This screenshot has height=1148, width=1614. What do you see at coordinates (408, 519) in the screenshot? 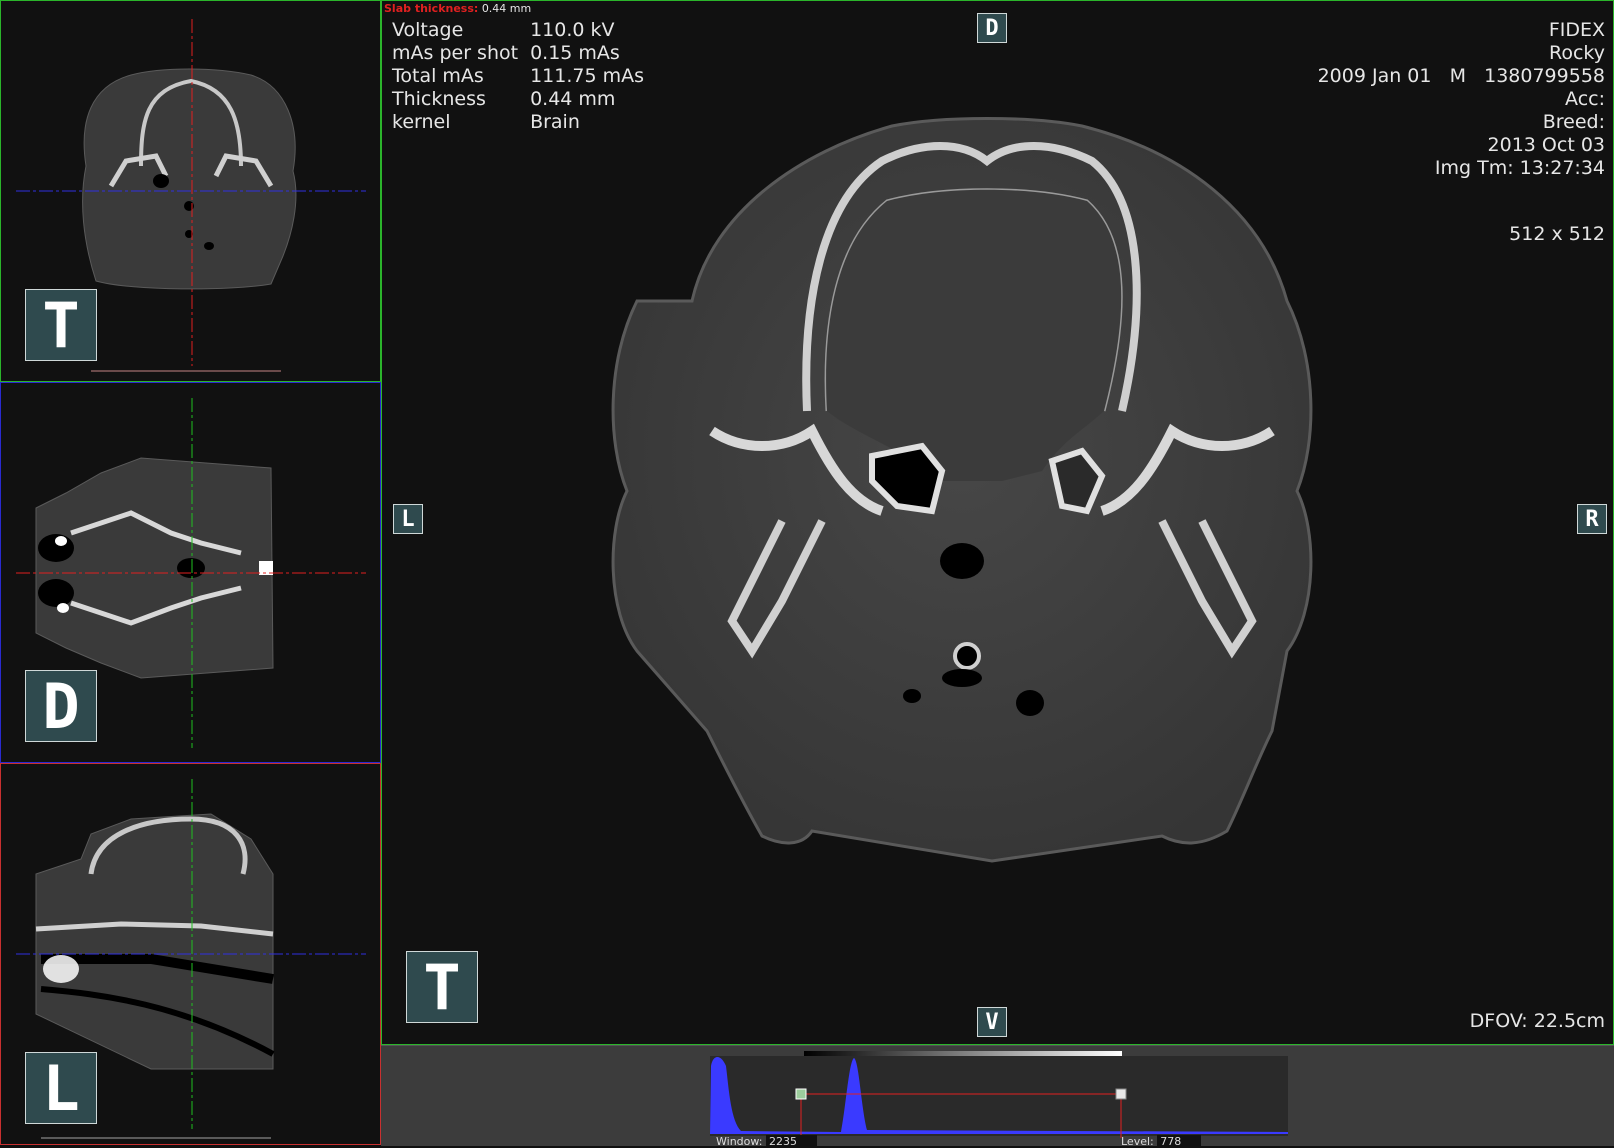
I see `orientation-marker-left: L` at bounding box center [408, 519].